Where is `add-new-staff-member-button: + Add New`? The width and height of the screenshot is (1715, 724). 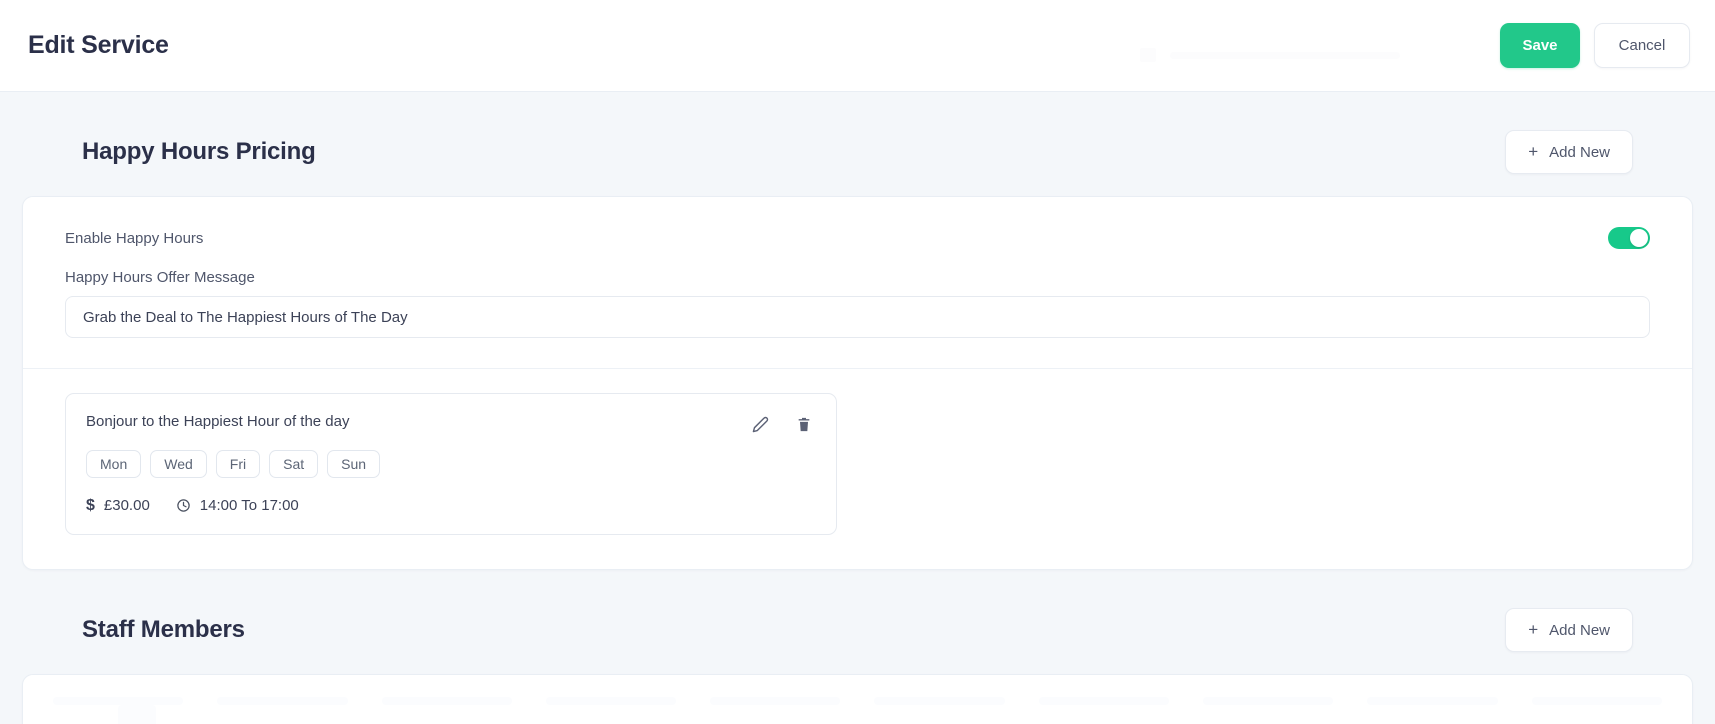
add-new-staff-member-button: + Add New is located at coordinates (1569, 630).